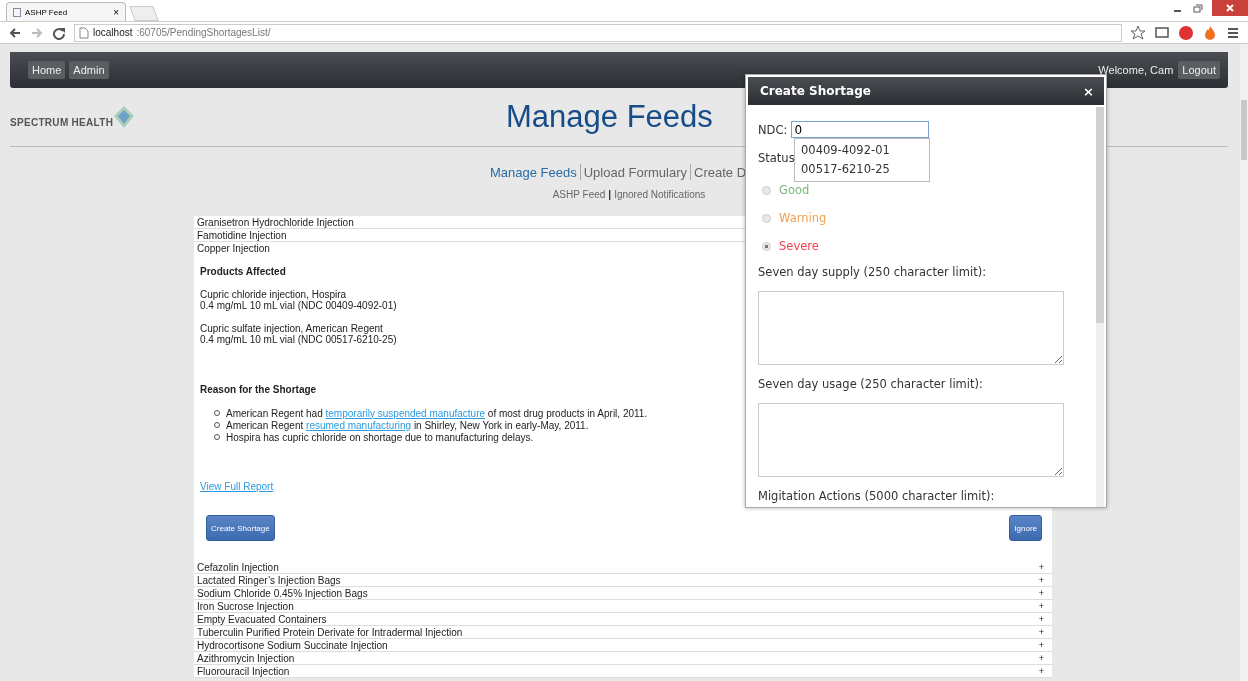 This screenshot has width=1248, height=681. I want to click on close-window-button, so click(1230, 8).